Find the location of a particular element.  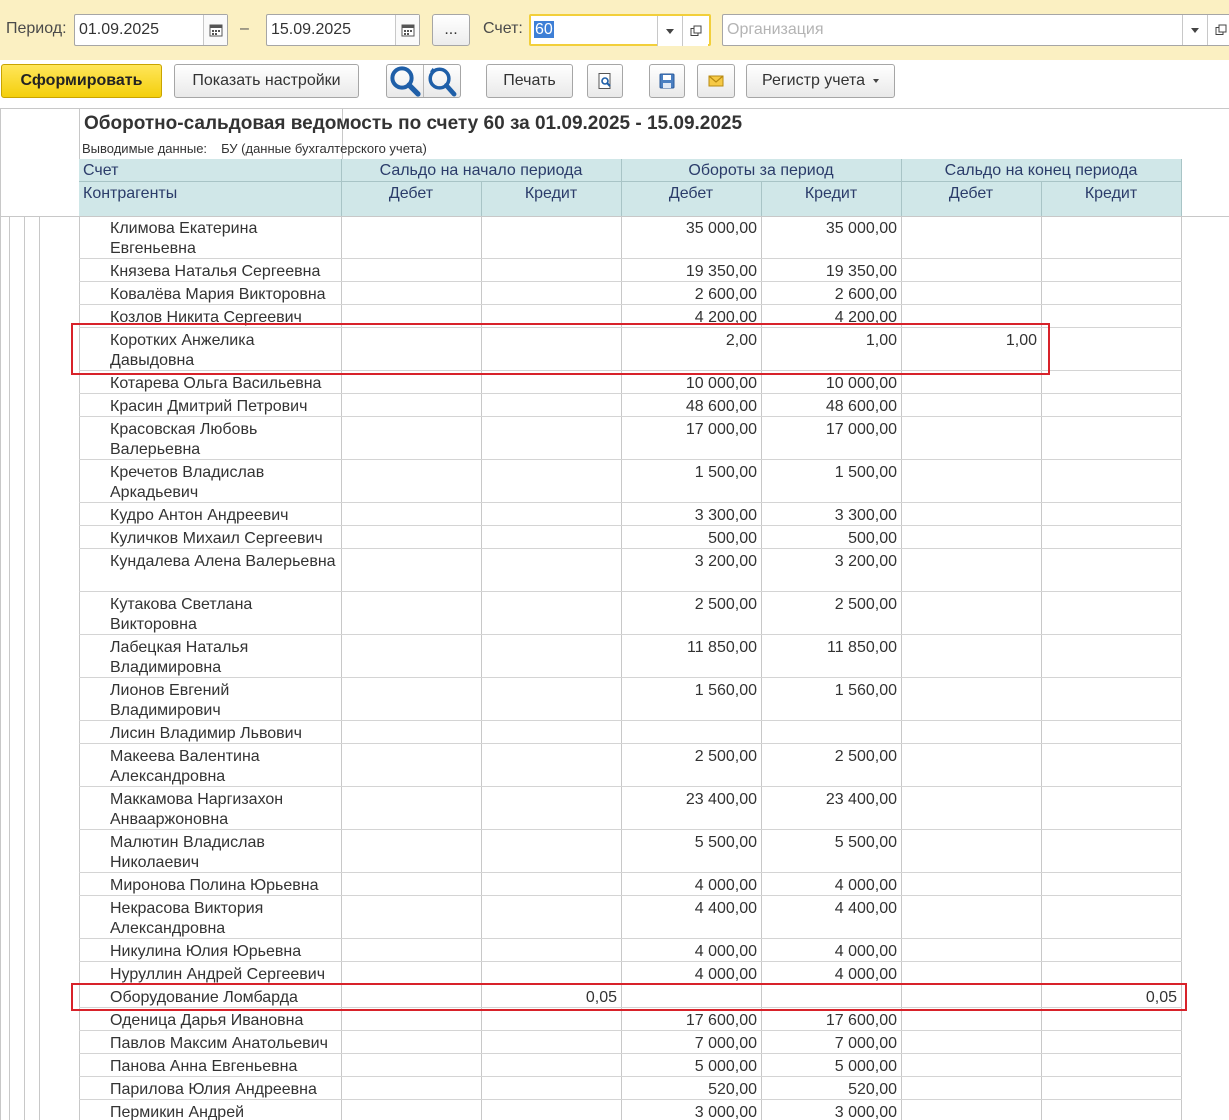

counterparty-name: Некрасова Виктория Александровна is located at coordinates (187, 918).